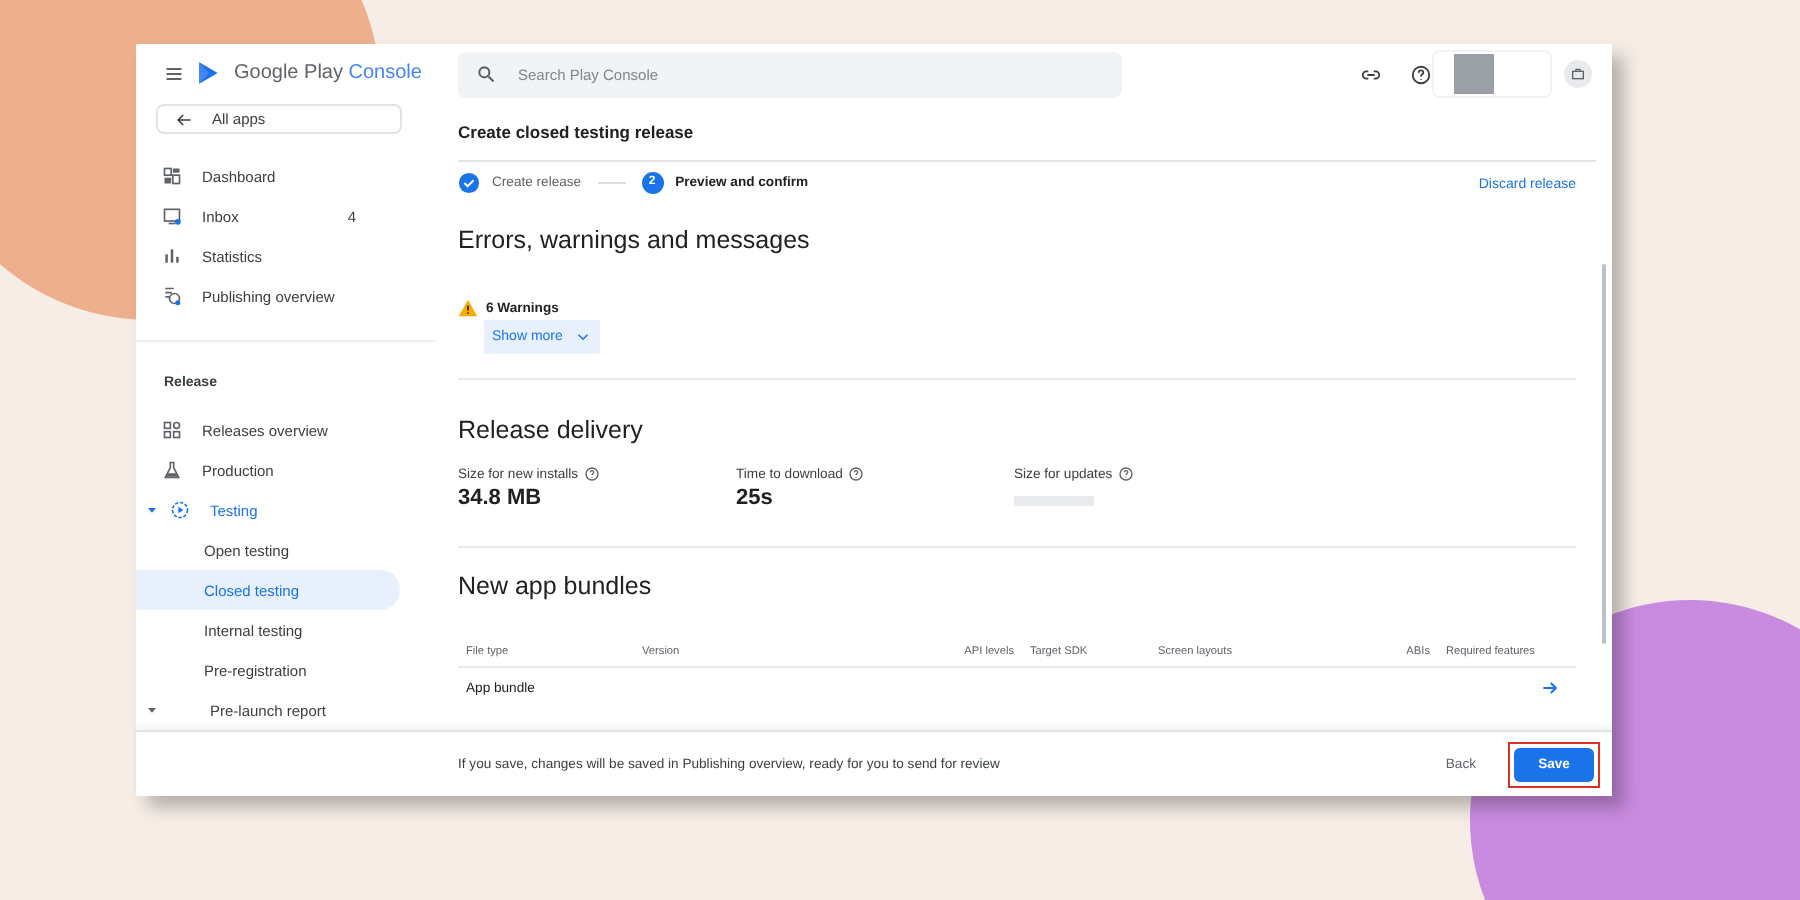  Describe the element at coordinates (501, 498) in the screenshot. I see `metric-value: 34.8 MB` at that location.